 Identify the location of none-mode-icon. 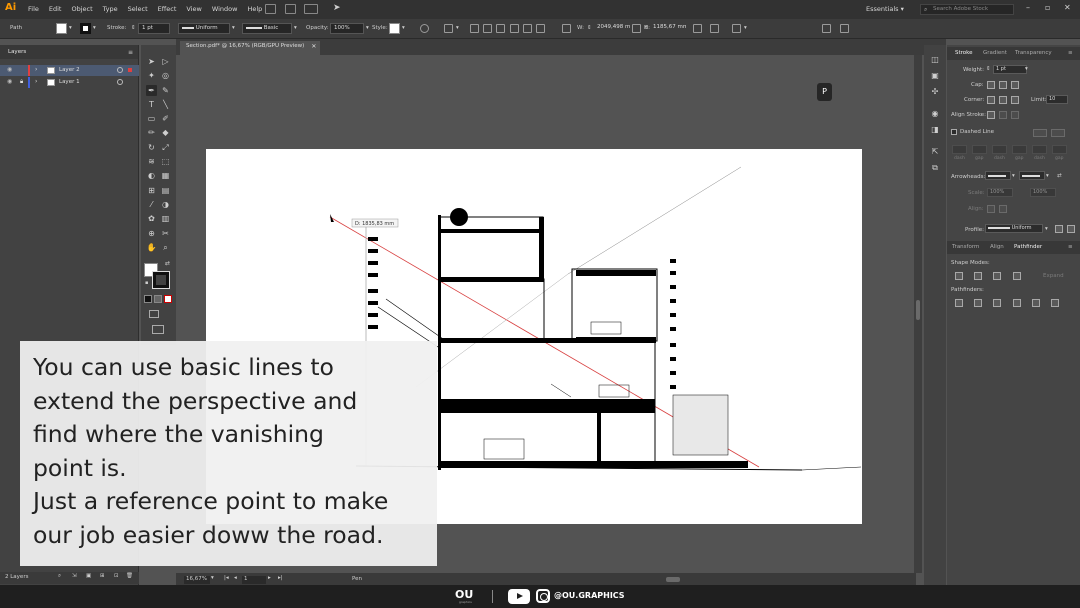
(168, 299).